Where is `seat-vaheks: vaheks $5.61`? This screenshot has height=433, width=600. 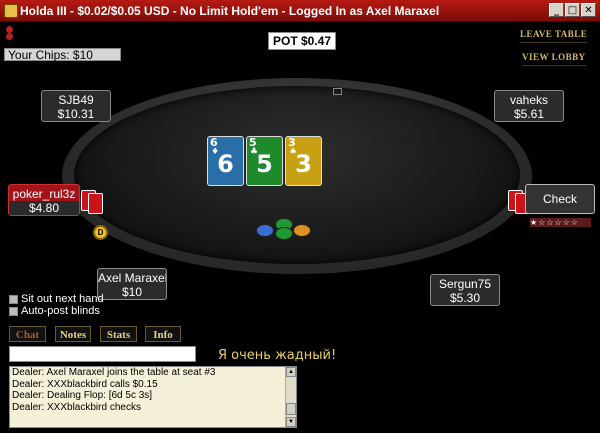 seat-vaheks: vaheks $5.61 is located at coordinates (529, 106).